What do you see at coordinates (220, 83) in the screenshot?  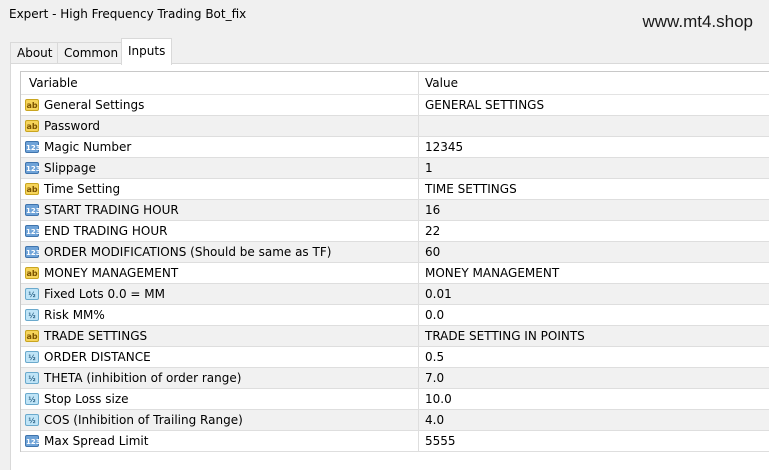 I see `column-header-variable: Variable` at bounding box center [220, 83].